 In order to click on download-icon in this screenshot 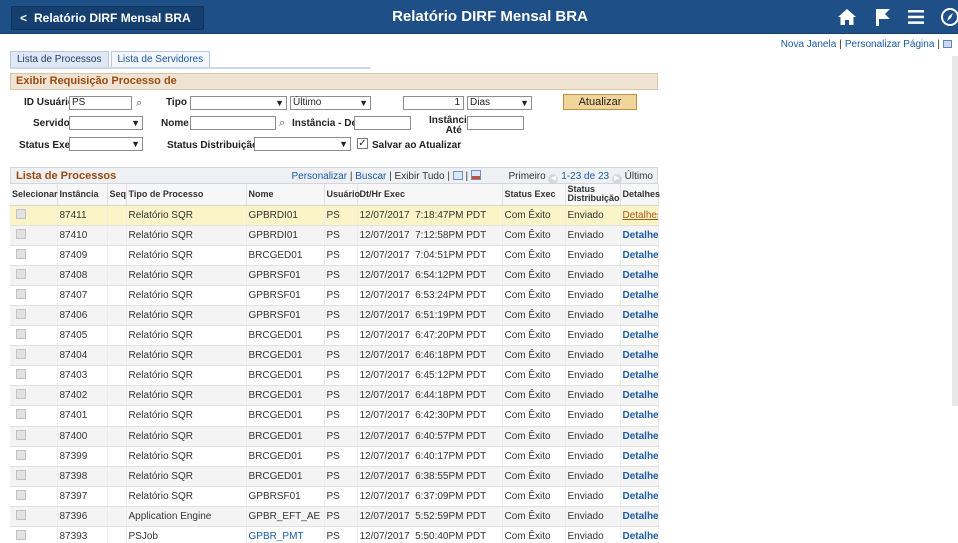, I will do `click(475, 175)`.